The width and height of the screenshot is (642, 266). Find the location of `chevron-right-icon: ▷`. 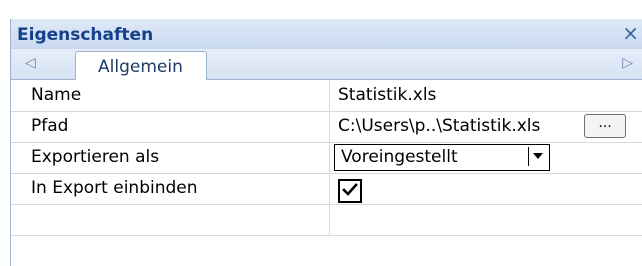

chevron-right-icon: ▷ is located at coordinates (627, 63).